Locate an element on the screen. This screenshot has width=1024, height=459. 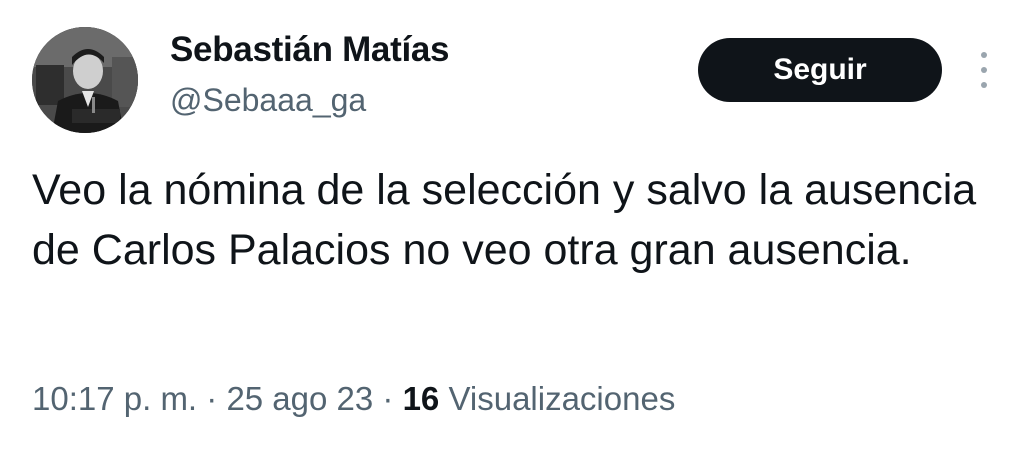
author-handle: @Sebaaa_ga is located at coordinates (268, 100).